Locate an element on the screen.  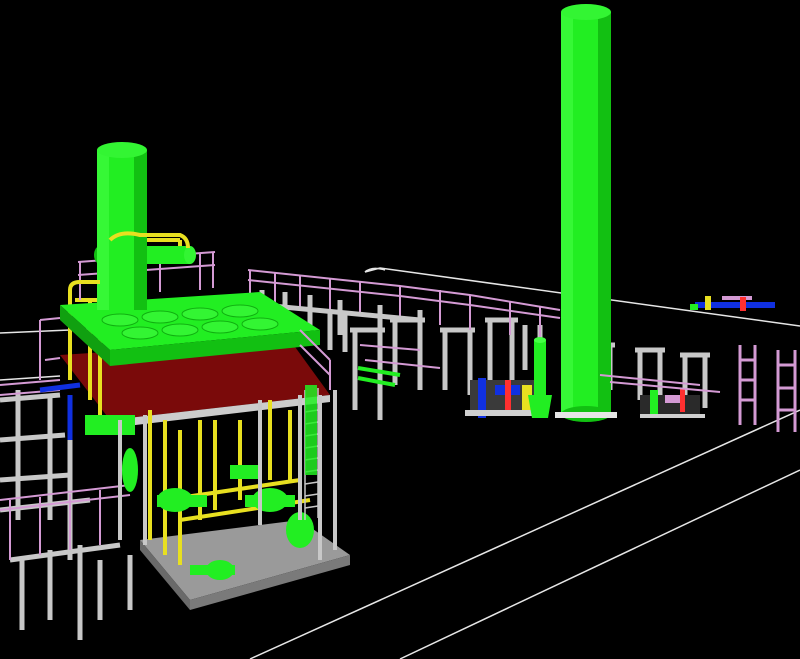
ladder-green is located at coordinates (311, 430).